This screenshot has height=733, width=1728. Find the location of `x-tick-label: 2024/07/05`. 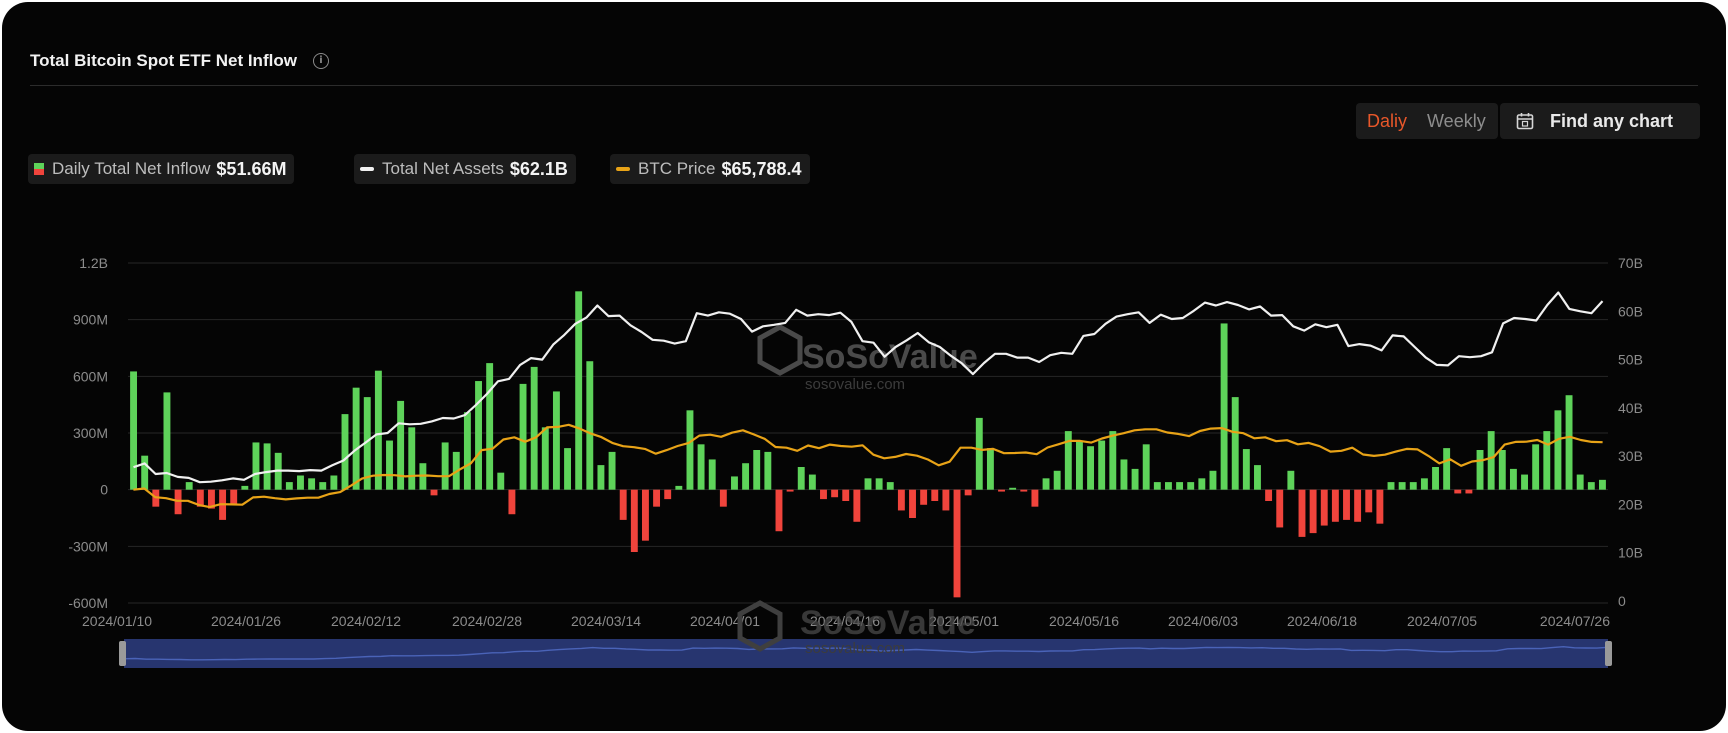

x-tick-label: 2024/07/05 is located at coordinates (1442, 621).